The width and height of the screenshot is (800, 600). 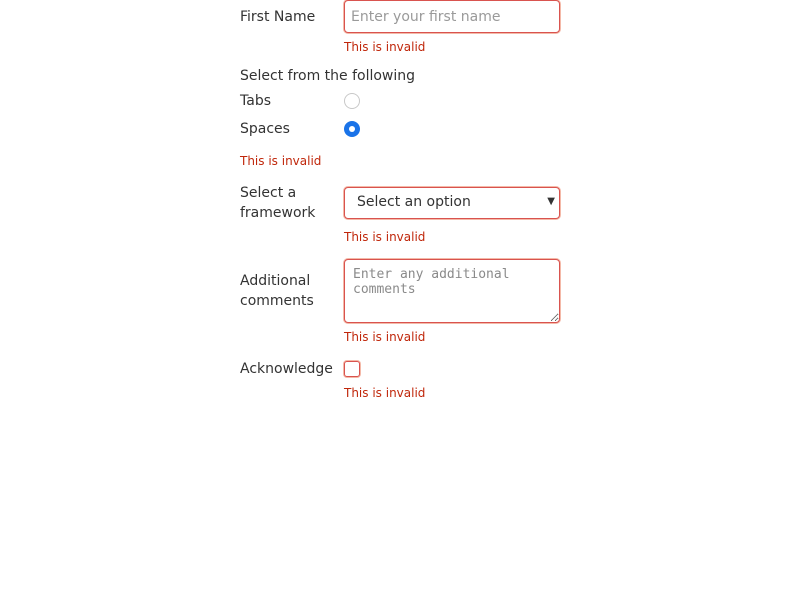 What do you see at coordinates (452, 16) in the screenshot?
I see `first-name-input` at bounding box center [452, 16].